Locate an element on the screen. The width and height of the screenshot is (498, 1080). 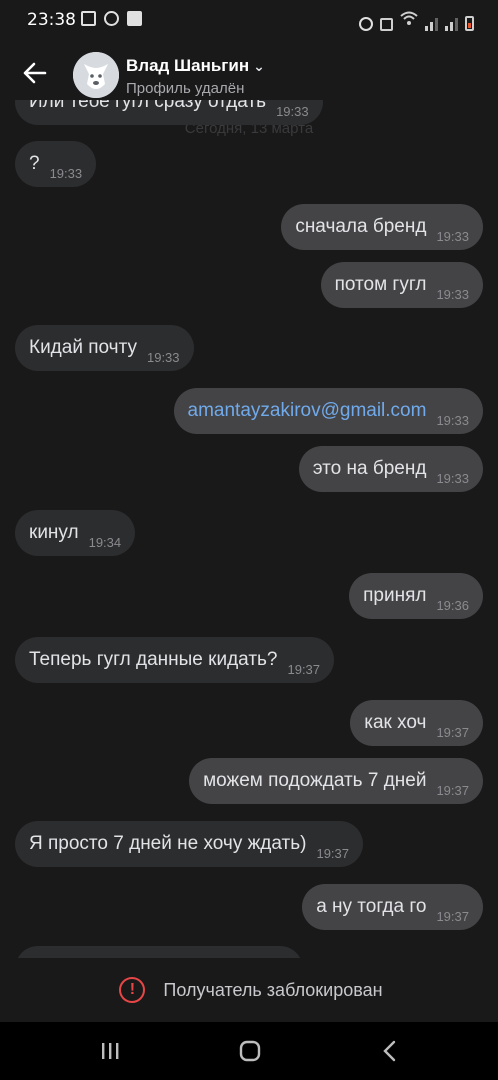
back-nav-icon is located at coordinates (389, 1051).